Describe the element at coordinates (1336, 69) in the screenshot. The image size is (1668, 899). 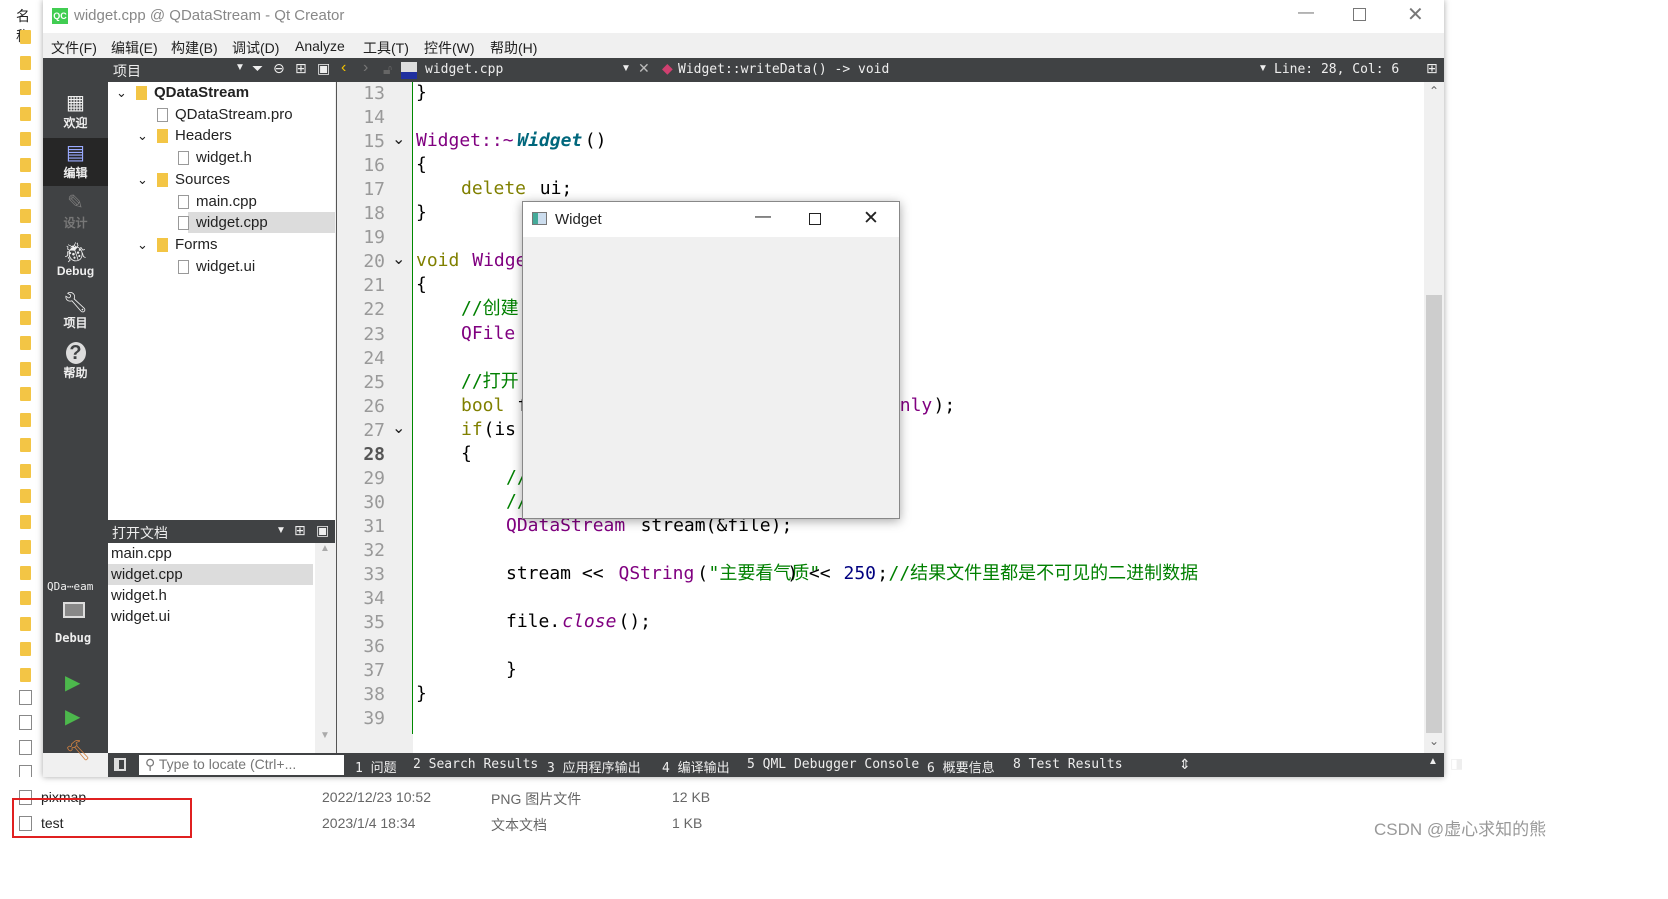
I see `cursor-position: Line: 28, Col: 6` at that location.